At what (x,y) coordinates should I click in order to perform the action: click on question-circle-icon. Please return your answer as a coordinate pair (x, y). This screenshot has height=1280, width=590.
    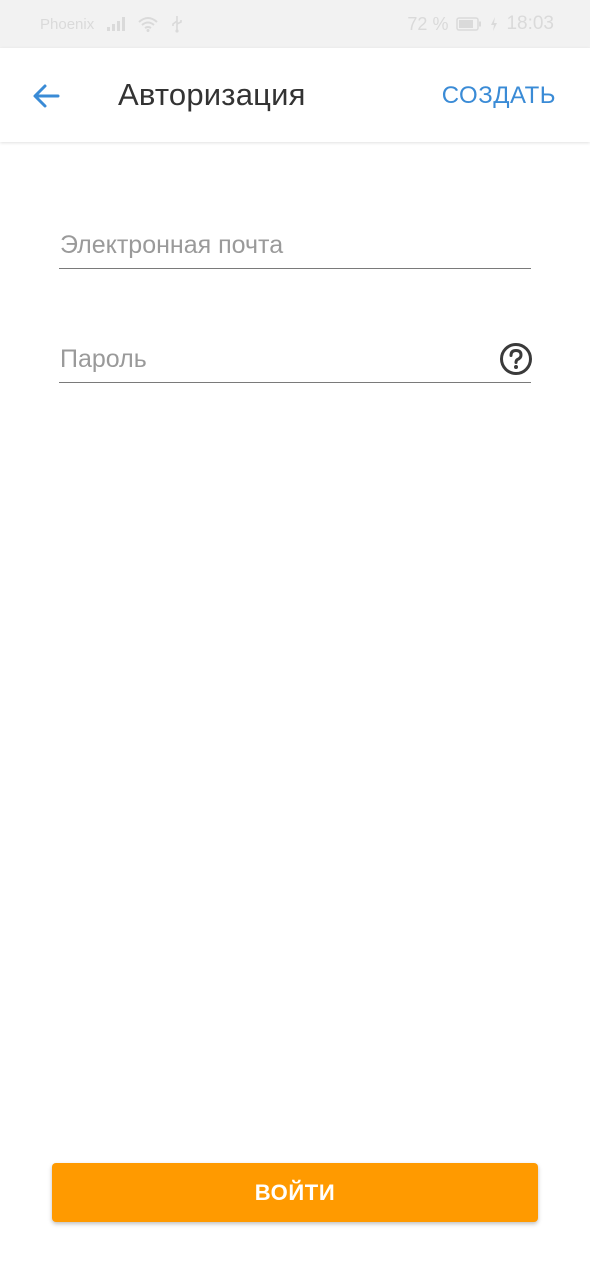
    Looking at the image, I should click on (516, 359).